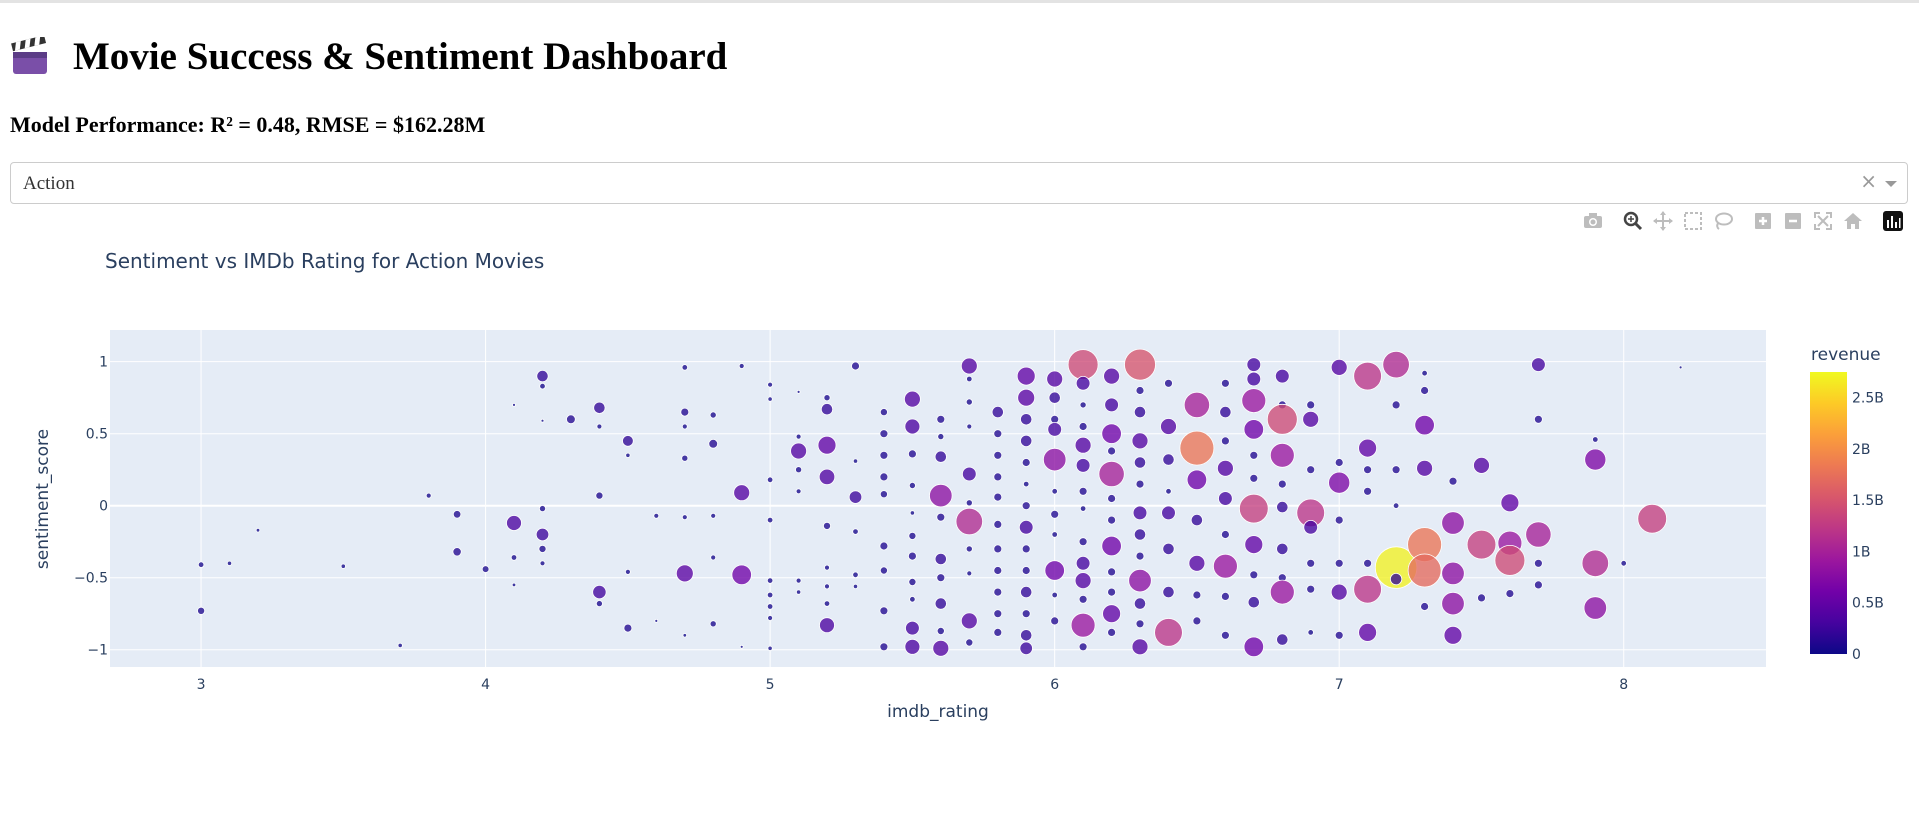 The height and width of the screenshot is (840, 1919). What do you see at coordinates (1823, 221) in the screenshot?
I see `autoscale-icon` at bounding box center [1823, 221].